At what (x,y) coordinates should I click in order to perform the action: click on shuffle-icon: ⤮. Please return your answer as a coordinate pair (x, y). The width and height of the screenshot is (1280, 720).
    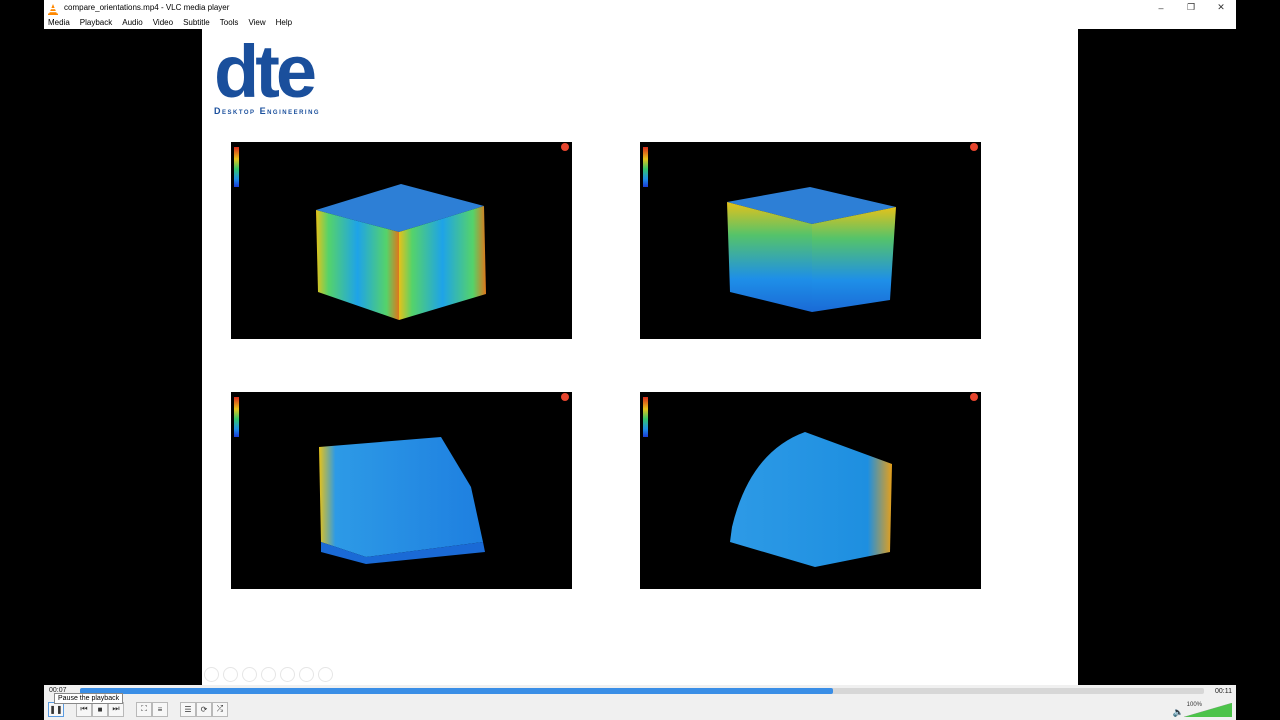
    Looking at the image, I should click on (220, 709).